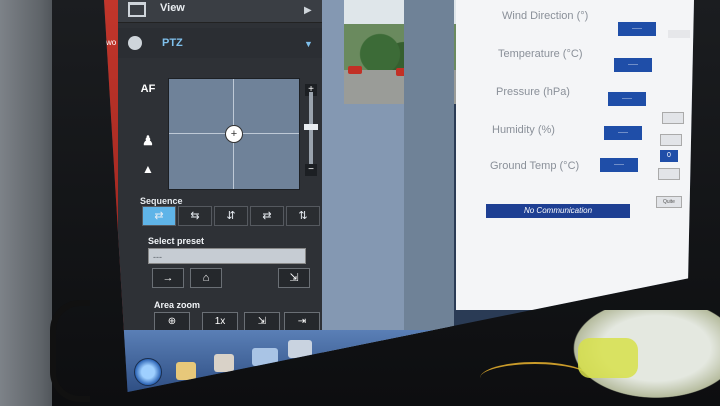 This screenshot has height=406, width=720. Describe the element at coordinates (558, 211) in the screenshot. I see `communication-status-bar: No Communication` at that location.